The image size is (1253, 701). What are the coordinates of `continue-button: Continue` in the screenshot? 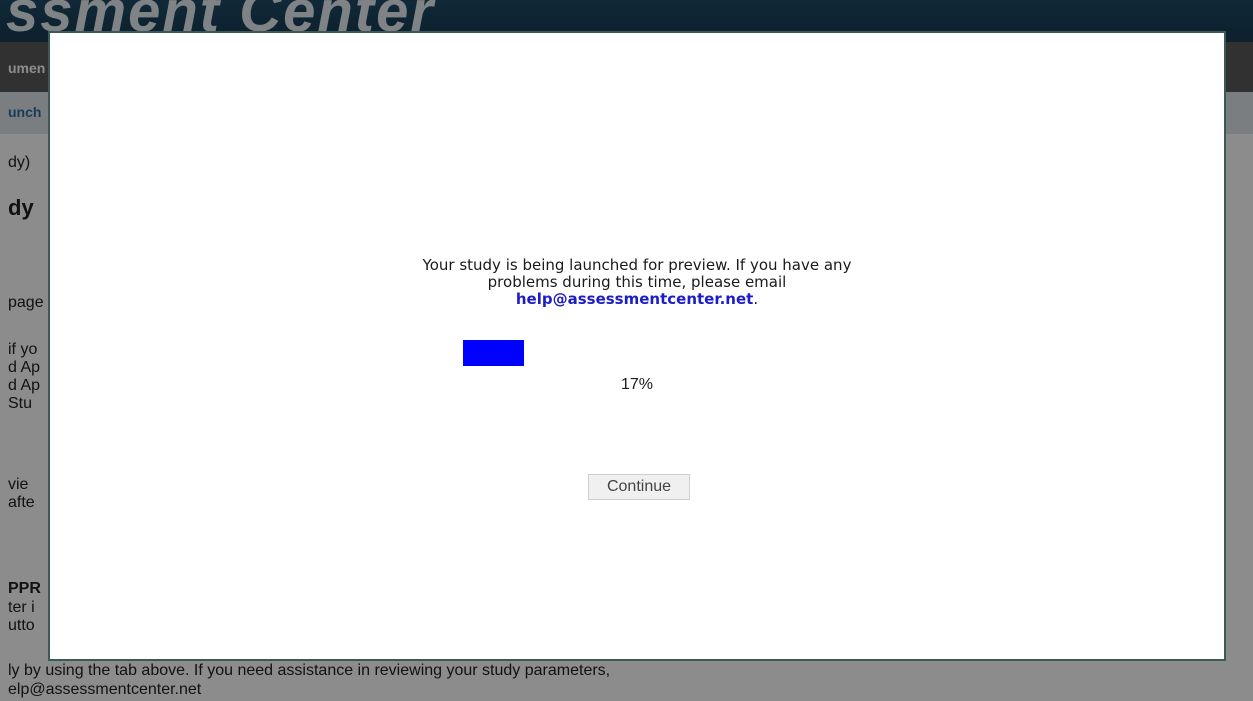 It's located at (639, 487).